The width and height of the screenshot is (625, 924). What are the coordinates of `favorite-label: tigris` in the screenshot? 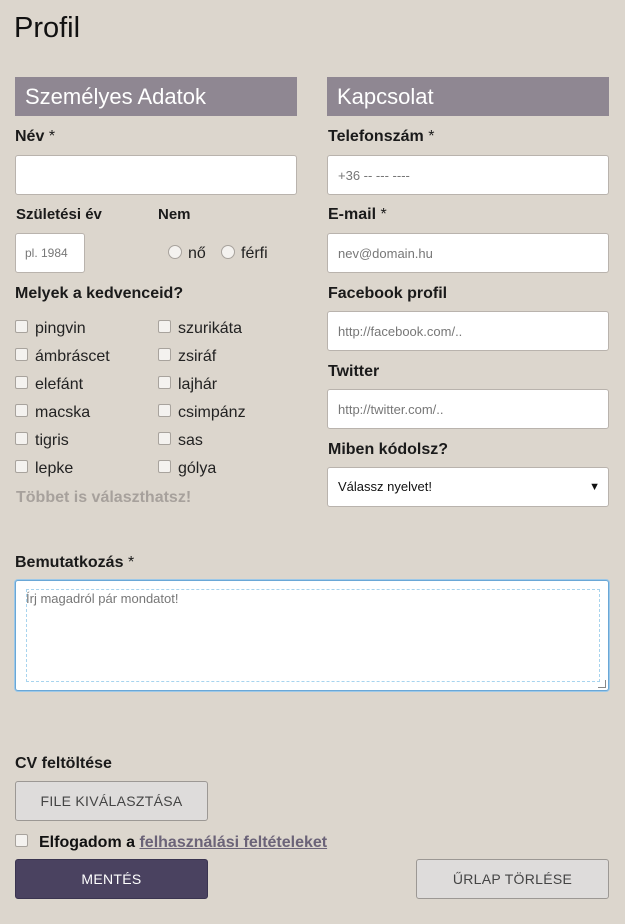 It's located at (52, 440).